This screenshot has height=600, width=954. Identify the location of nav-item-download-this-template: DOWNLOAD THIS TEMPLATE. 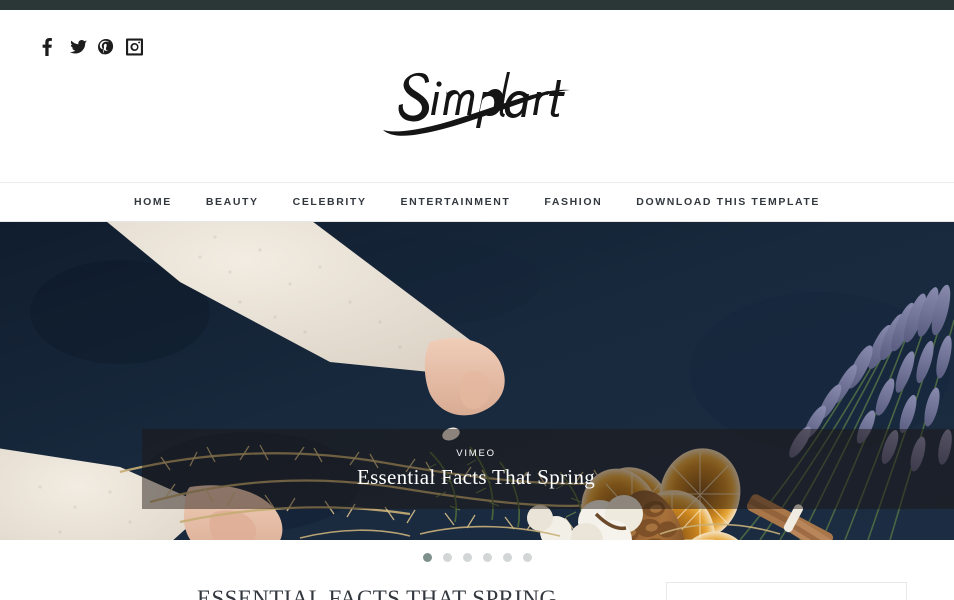
(728, 202).